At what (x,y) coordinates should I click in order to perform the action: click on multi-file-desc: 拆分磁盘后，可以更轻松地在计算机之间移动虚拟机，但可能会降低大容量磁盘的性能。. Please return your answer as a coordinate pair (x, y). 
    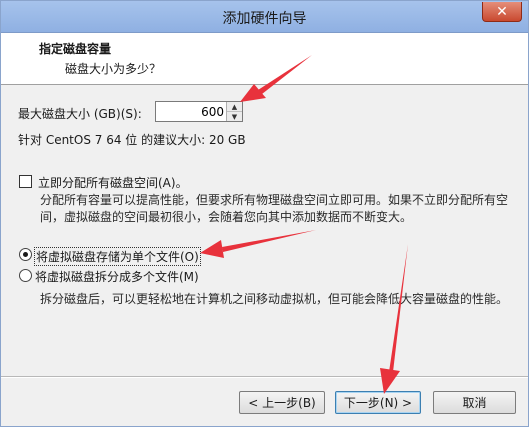
    Looking at the image, I should click on (274, 299).